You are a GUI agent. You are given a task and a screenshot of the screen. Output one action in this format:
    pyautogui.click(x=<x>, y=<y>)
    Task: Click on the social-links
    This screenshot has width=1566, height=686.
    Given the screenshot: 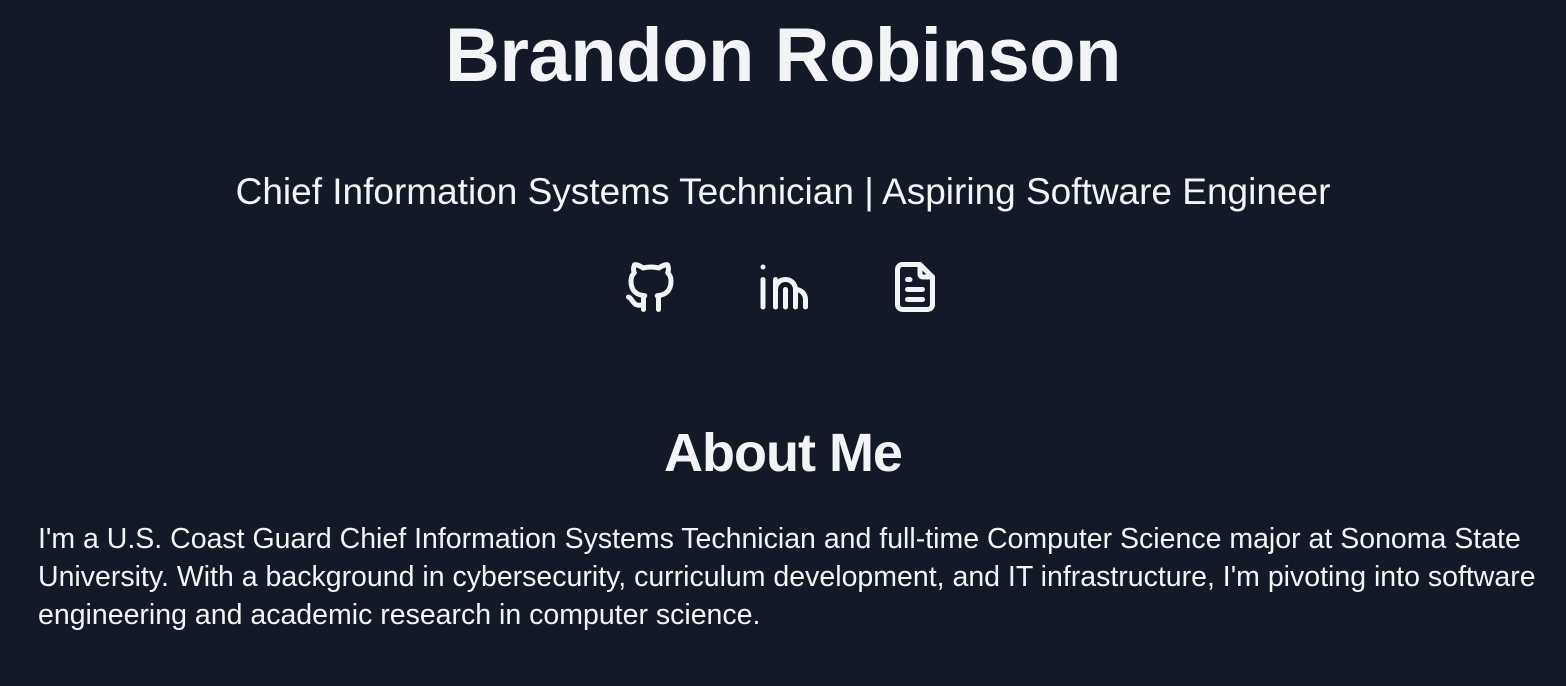 What is the action you would take?
    pyautogui.click(x=783, y=287)
    